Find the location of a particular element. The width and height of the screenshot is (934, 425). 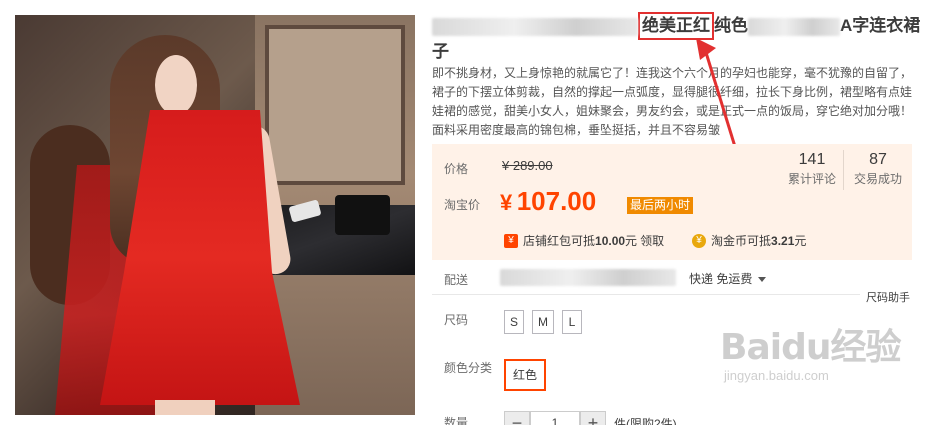

title-second-line: 子 is located at coordinates (440, 51).